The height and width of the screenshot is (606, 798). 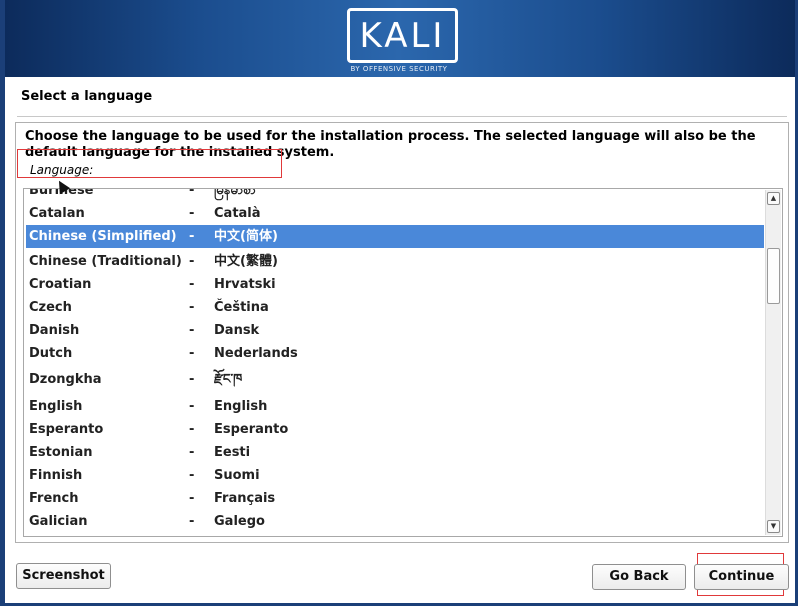 I want to click on arrow-down-icon: ▼, so click(x=773, y=526).